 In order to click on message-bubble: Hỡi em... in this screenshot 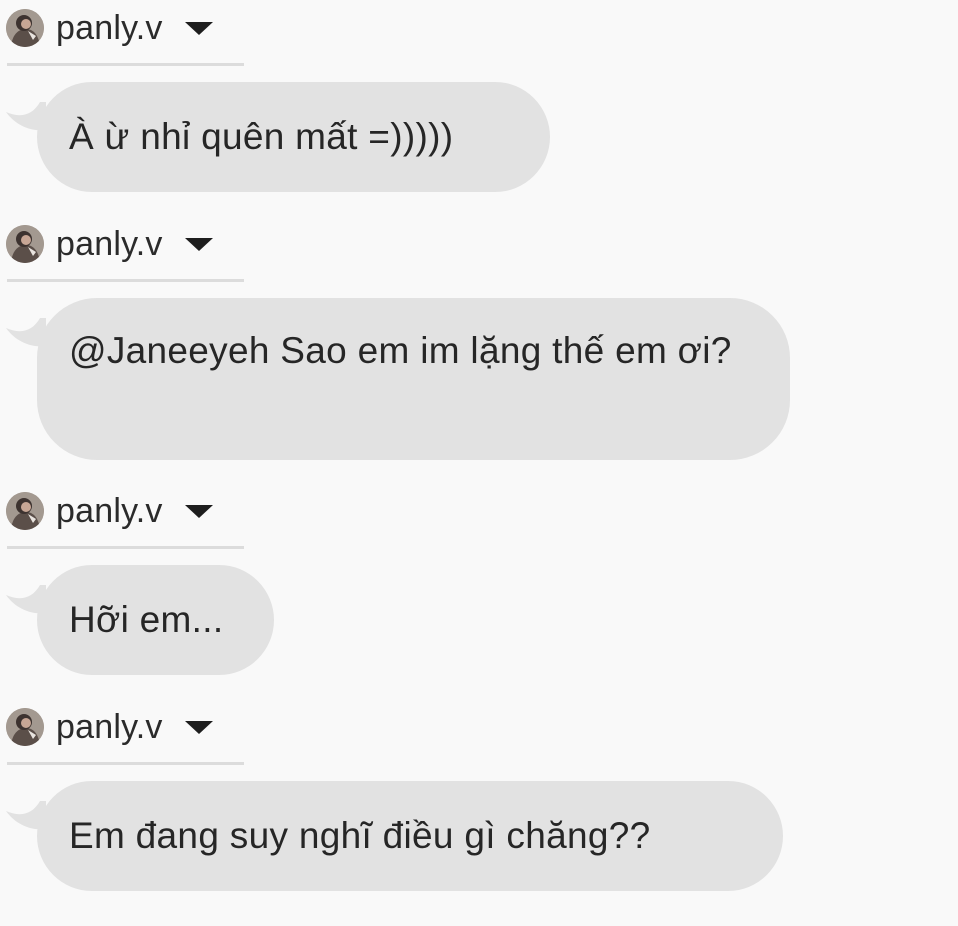, I will do `click(155, 620)`.